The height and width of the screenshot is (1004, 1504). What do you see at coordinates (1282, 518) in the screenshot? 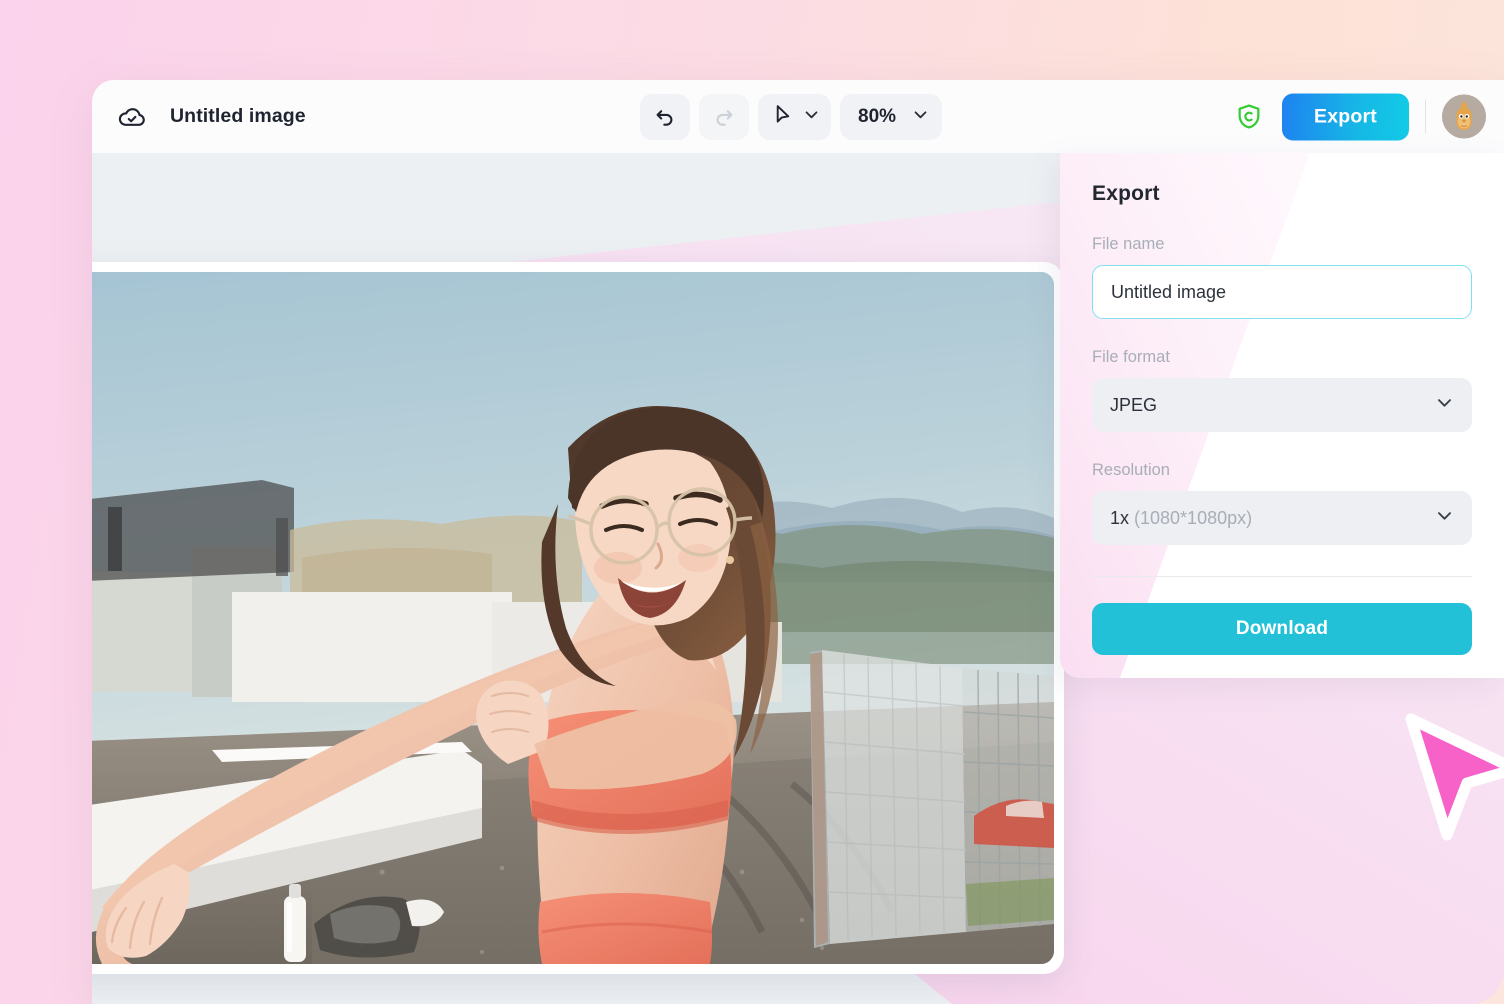
I see `resolution-select: 1x (1080*1080px)` at bounding box center [1282, 518].